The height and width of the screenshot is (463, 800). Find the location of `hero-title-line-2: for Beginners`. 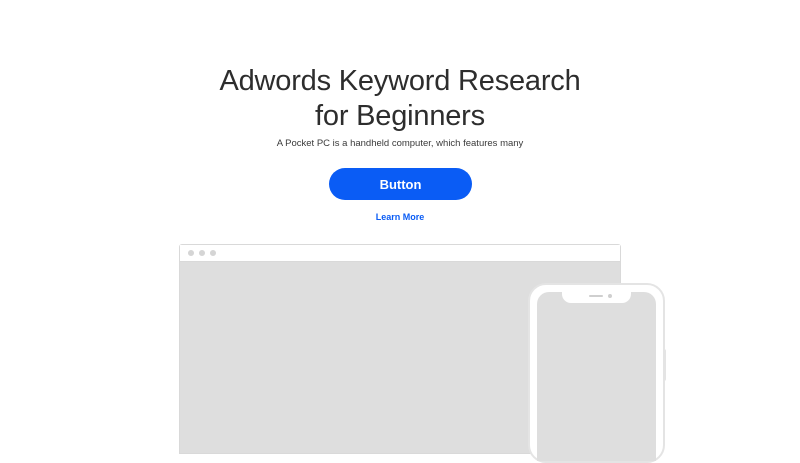

hero-title-line-2: for Beginners is located at coordinates (400, 116).